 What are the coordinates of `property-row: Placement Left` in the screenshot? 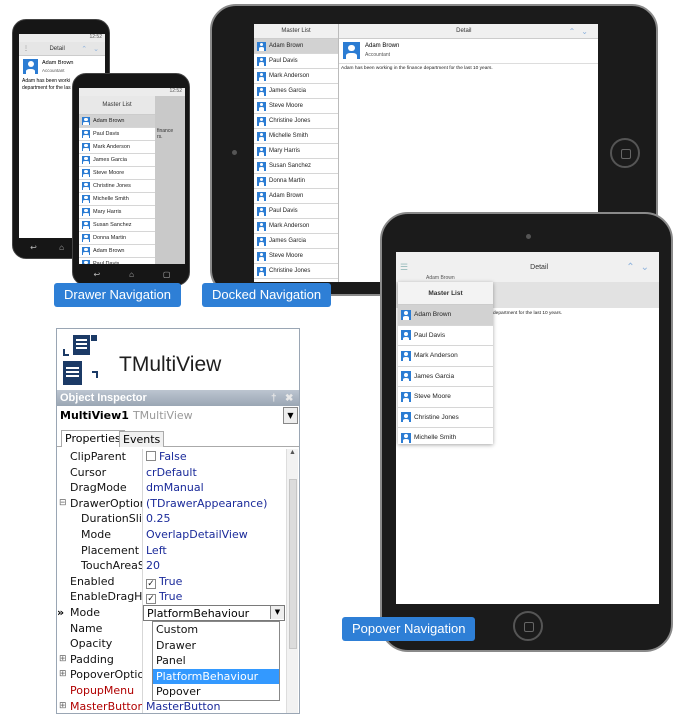 It's located at (171, 550).